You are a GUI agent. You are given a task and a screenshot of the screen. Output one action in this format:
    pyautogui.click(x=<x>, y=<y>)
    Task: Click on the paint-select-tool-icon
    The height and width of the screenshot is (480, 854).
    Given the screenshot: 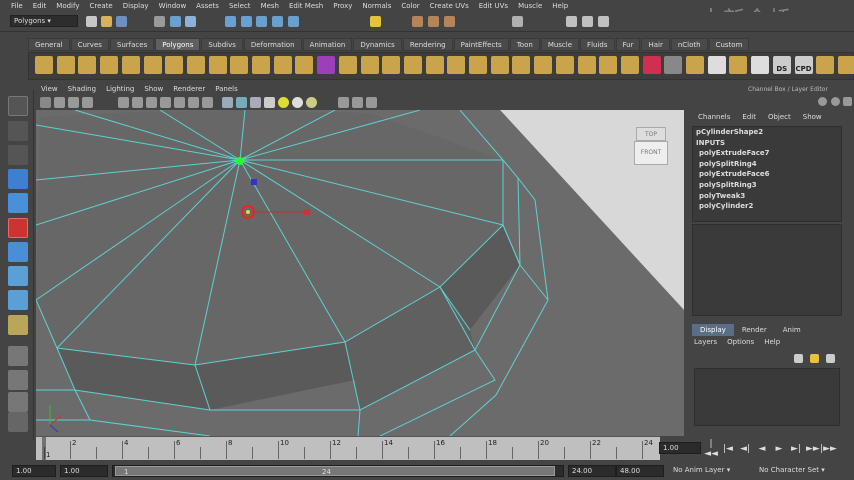 What is the action you would take?
    pyautogui.click(x=18, y=155)
    